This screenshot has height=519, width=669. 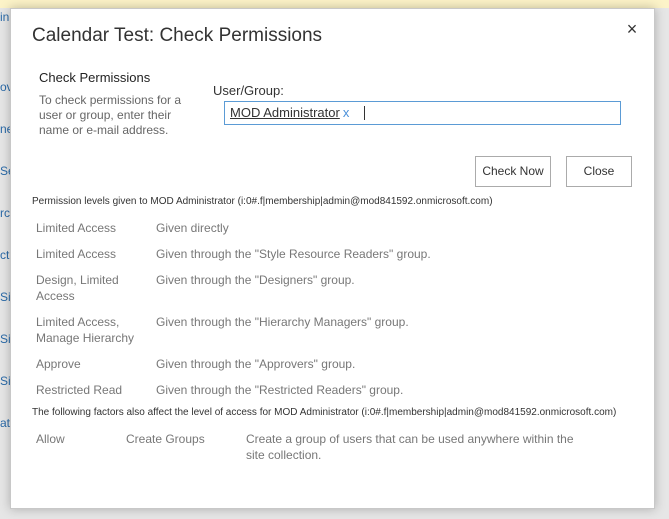 I want to click on permission-level: Design, Limited Access, so click(x=77, y=288).